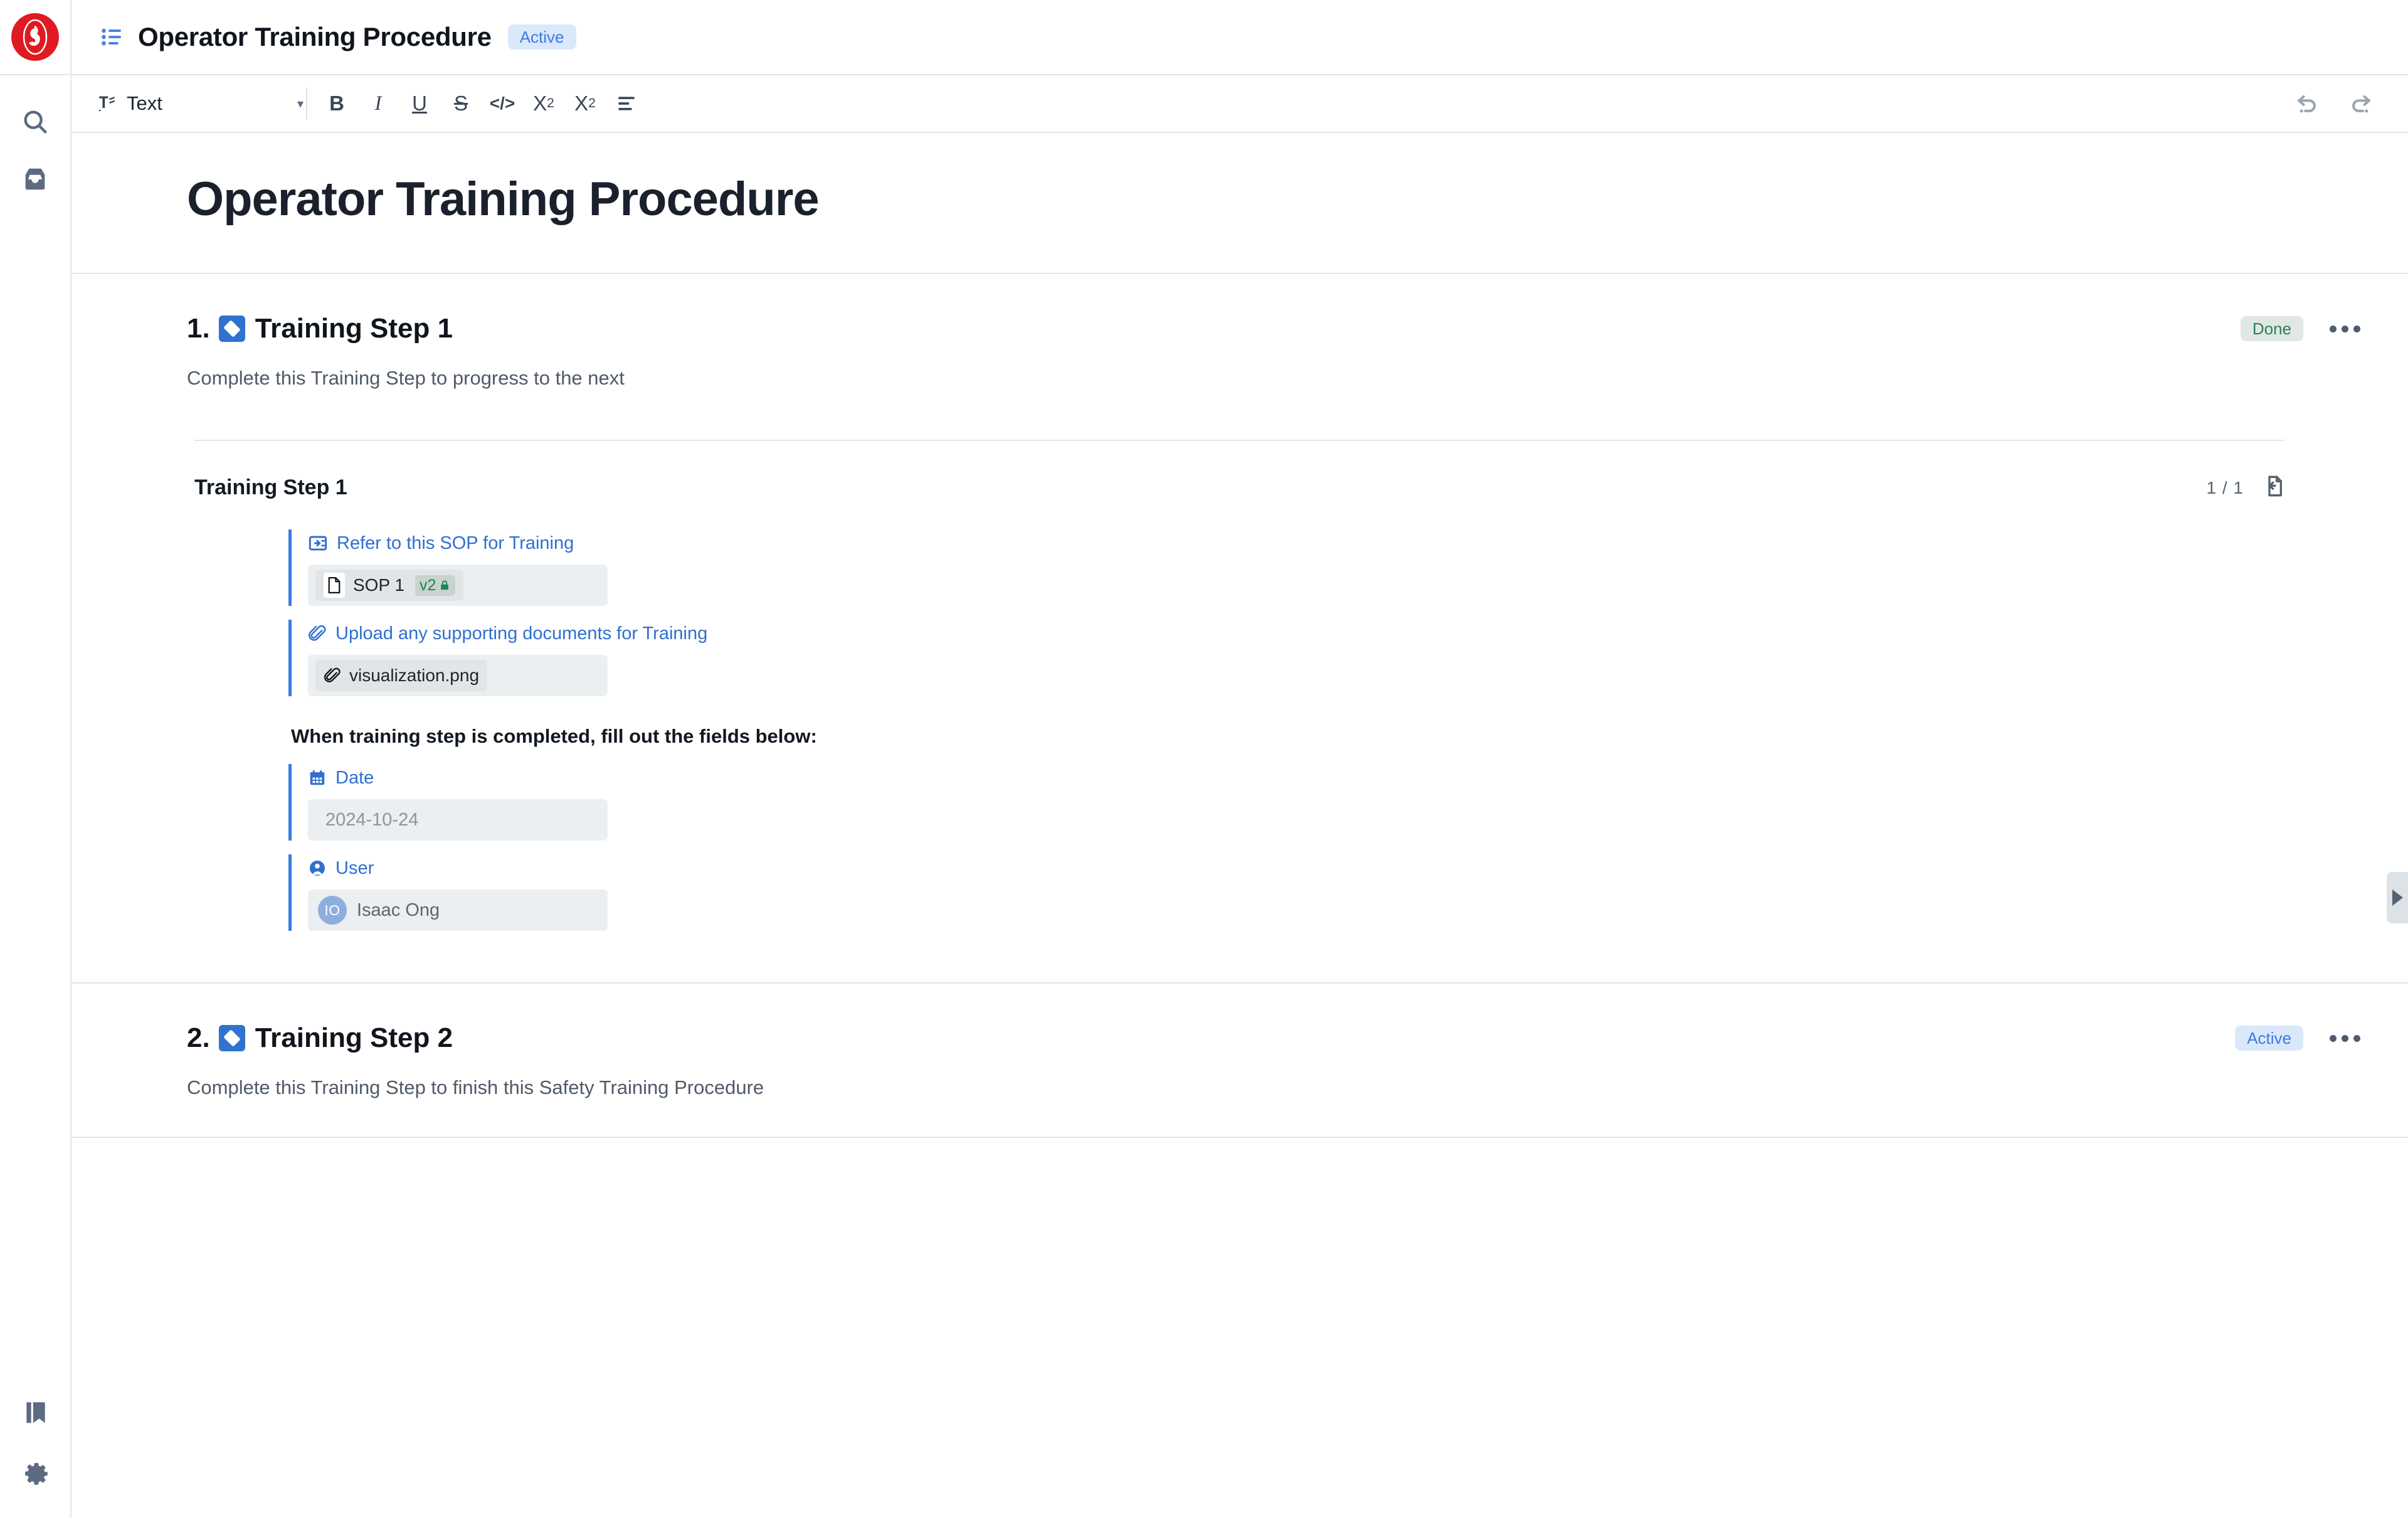  I want to click on substep-1-meta: 1 / 1, so click(2246, 488).